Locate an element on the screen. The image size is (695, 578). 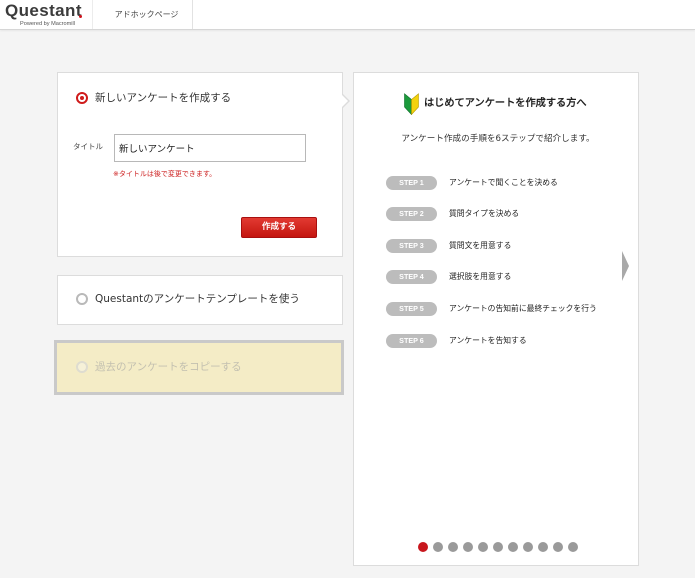
logo-text: Questant is located at coordinates (43, 10).